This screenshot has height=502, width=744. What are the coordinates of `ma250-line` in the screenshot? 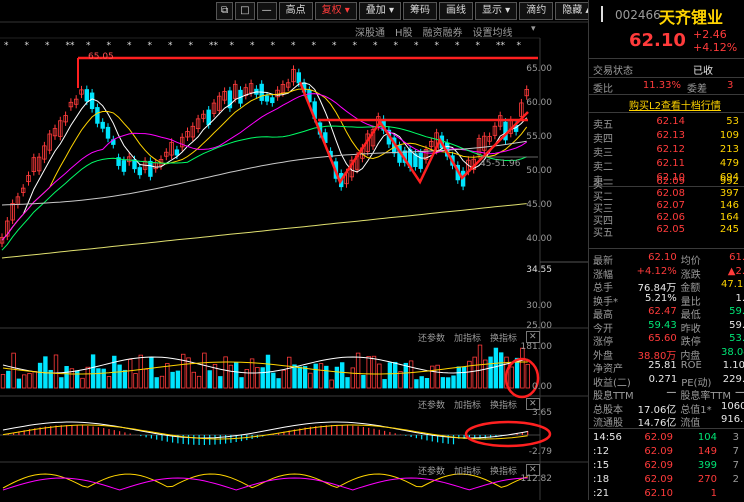 It's located at (264, 231).